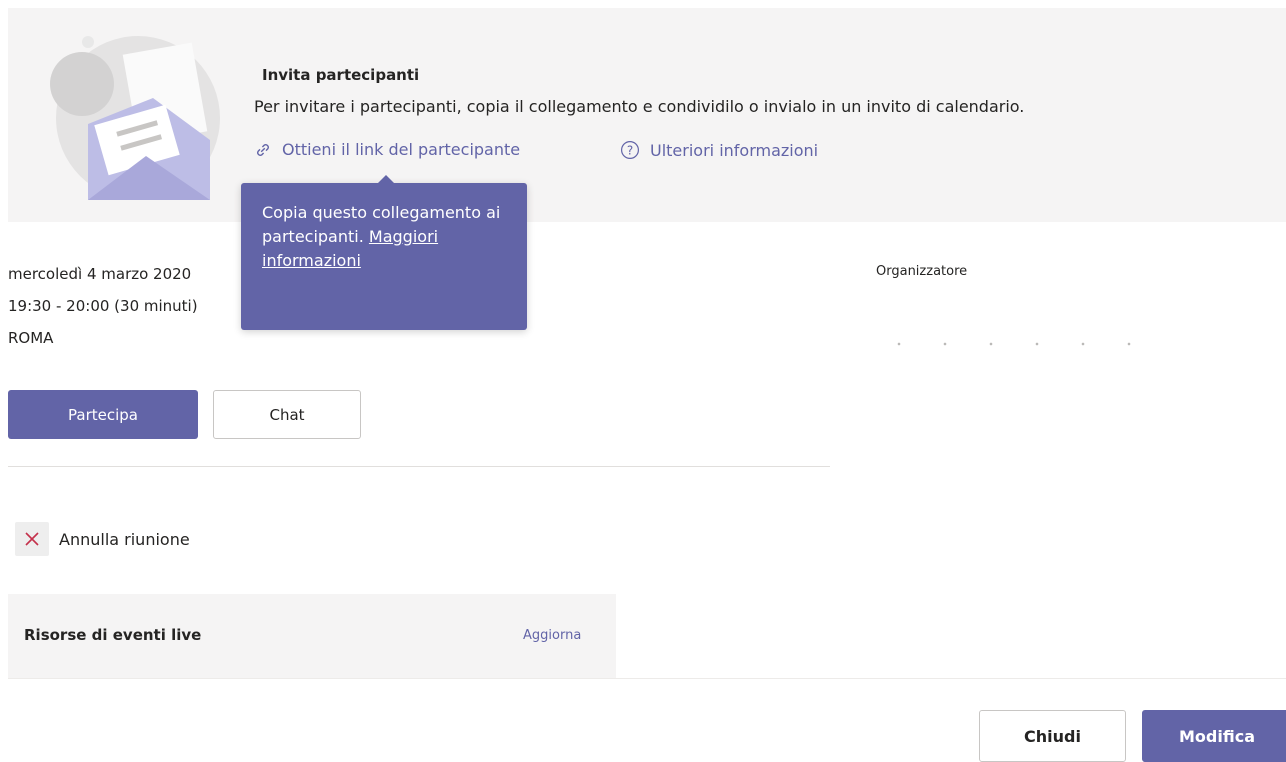  What do you see at coordinates (263, 150) in the screenshot?
I see `link-icon` at bounding box center [263, 150].